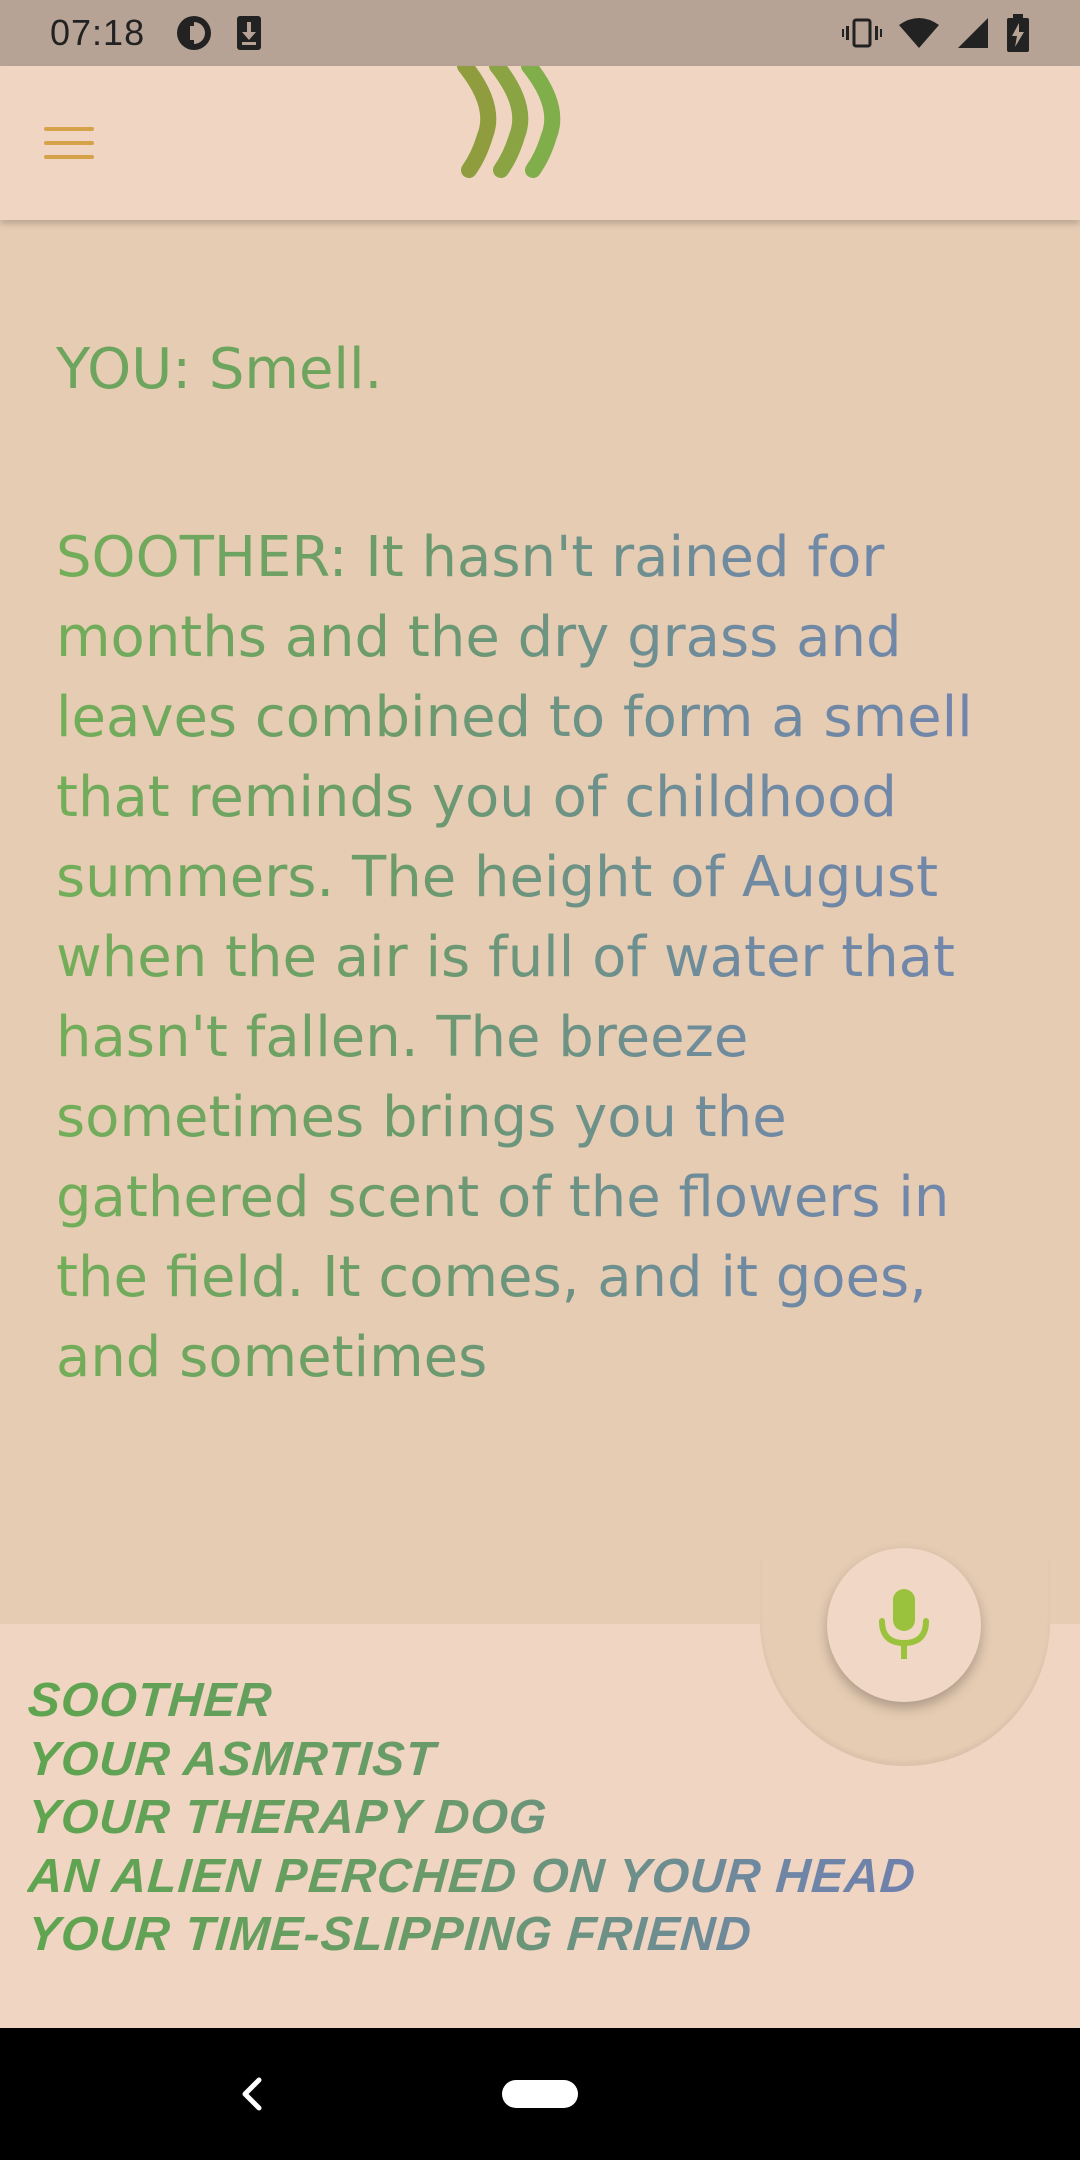  I want to click on status-right-icons, so click(936, 33).